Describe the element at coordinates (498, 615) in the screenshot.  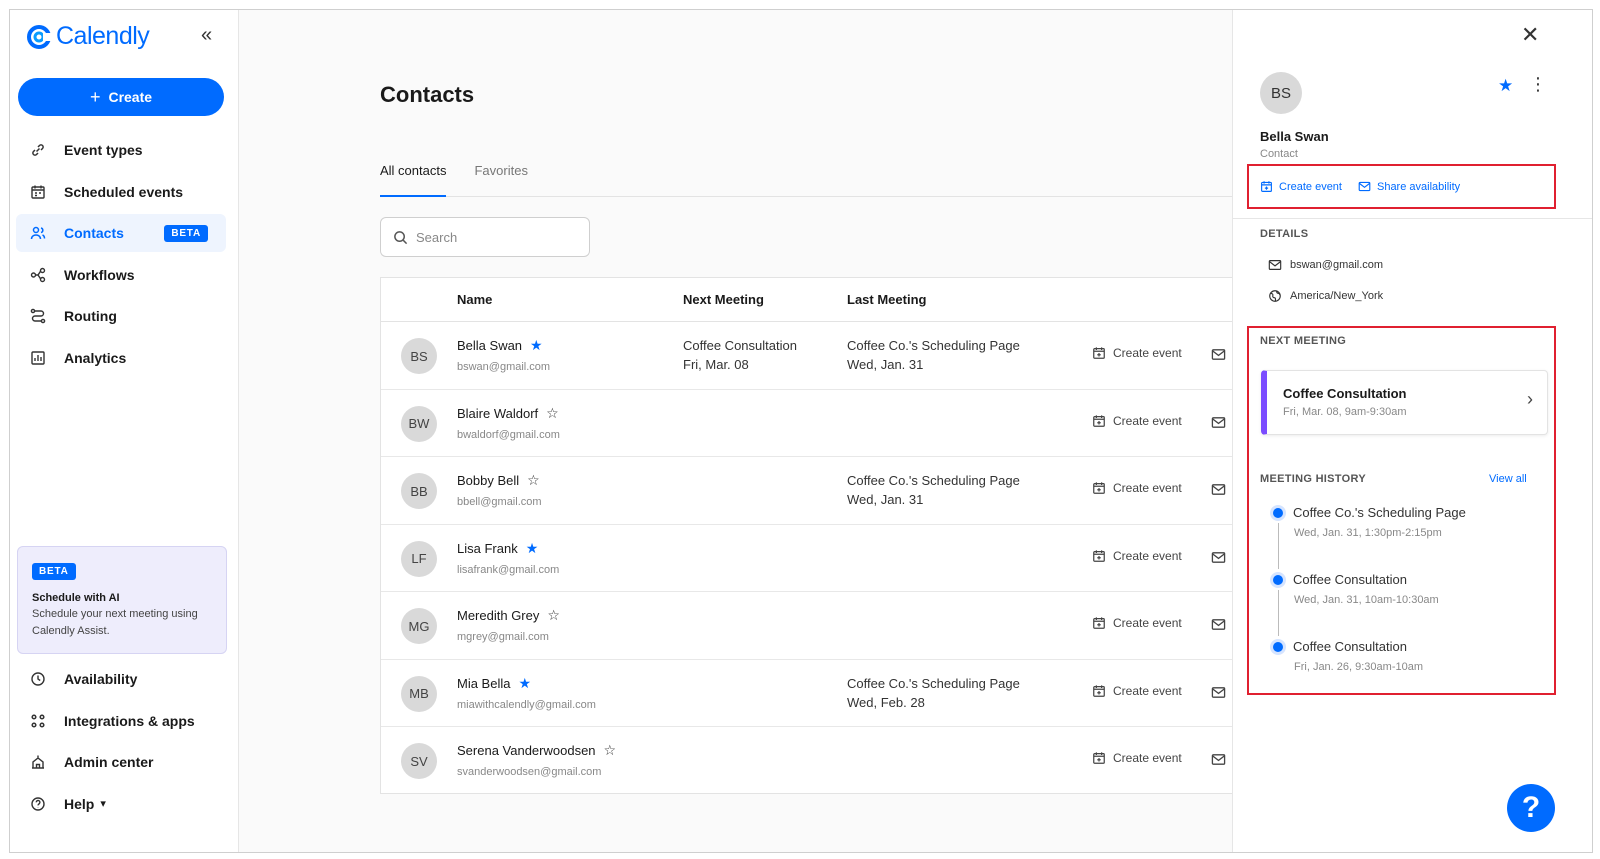
I see `contact-name: Meredith Grey` at that location.